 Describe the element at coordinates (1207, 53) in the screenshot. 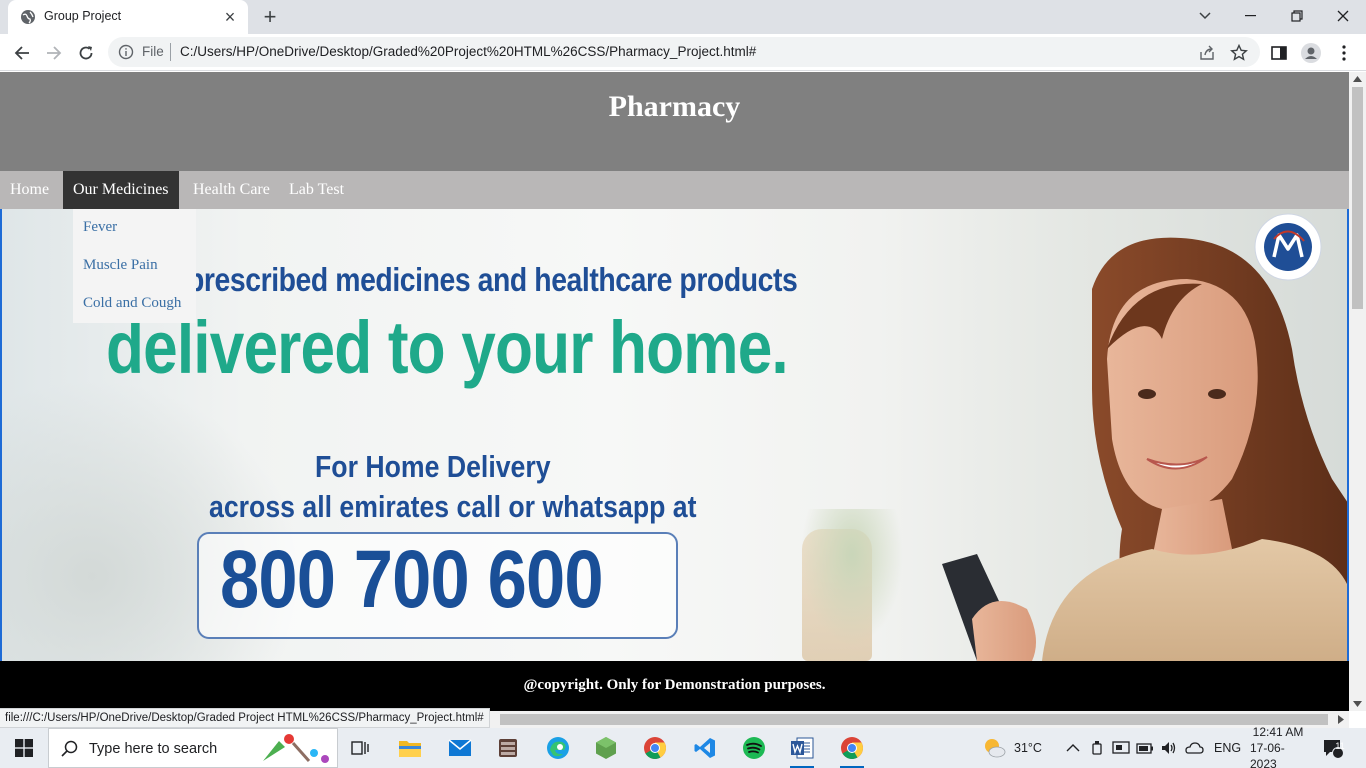

I see `share-icon` at that location.